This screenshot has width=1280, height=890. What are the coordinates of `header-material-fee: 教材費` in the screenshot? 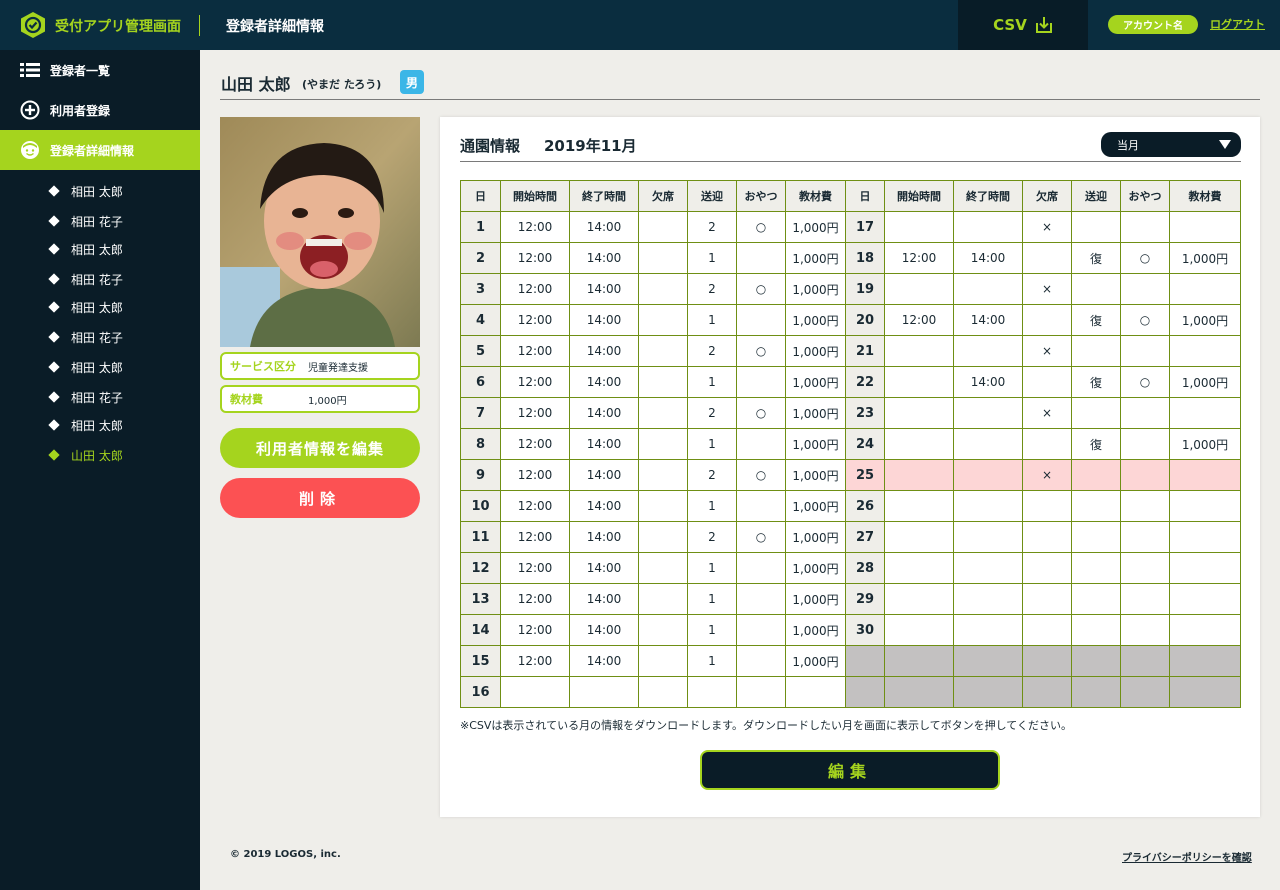 It's located at (1205, 196).